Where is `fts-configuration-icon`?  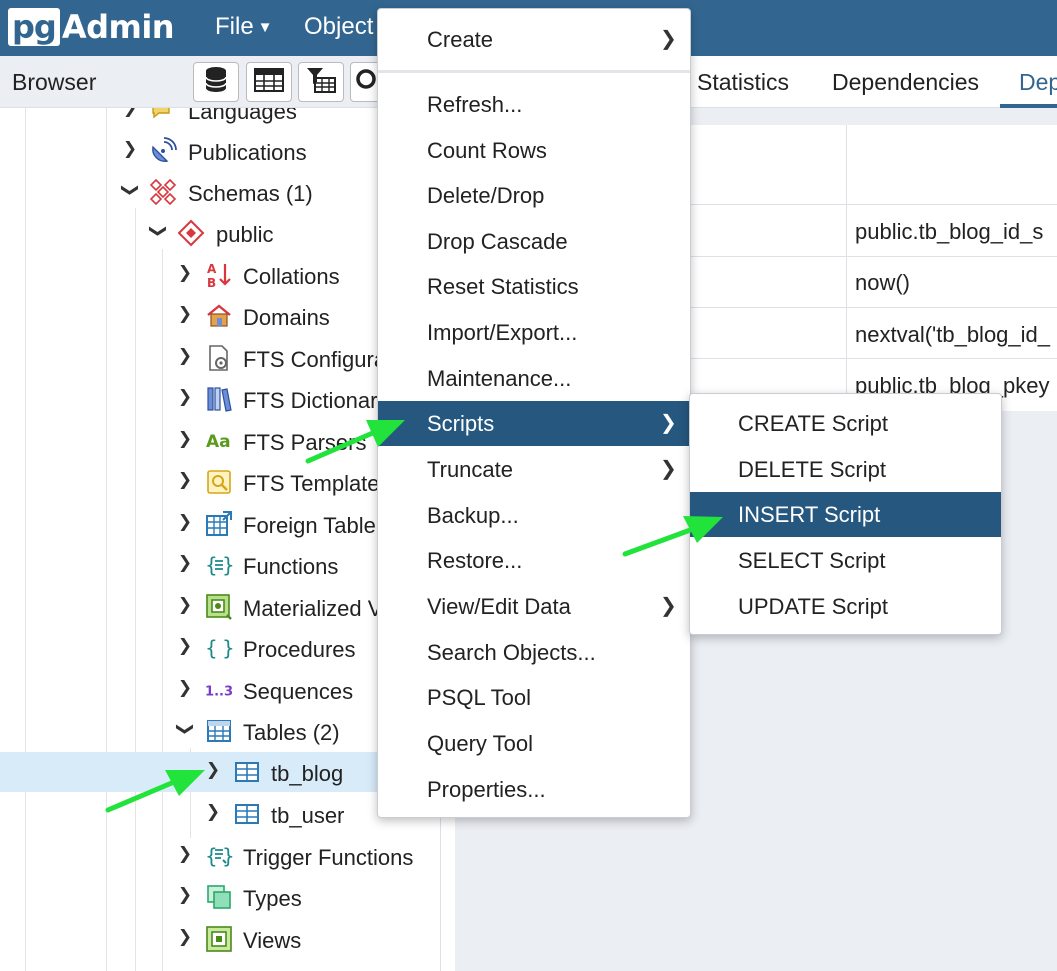 fts-configuration-icon is located at coordinates (219, 358).